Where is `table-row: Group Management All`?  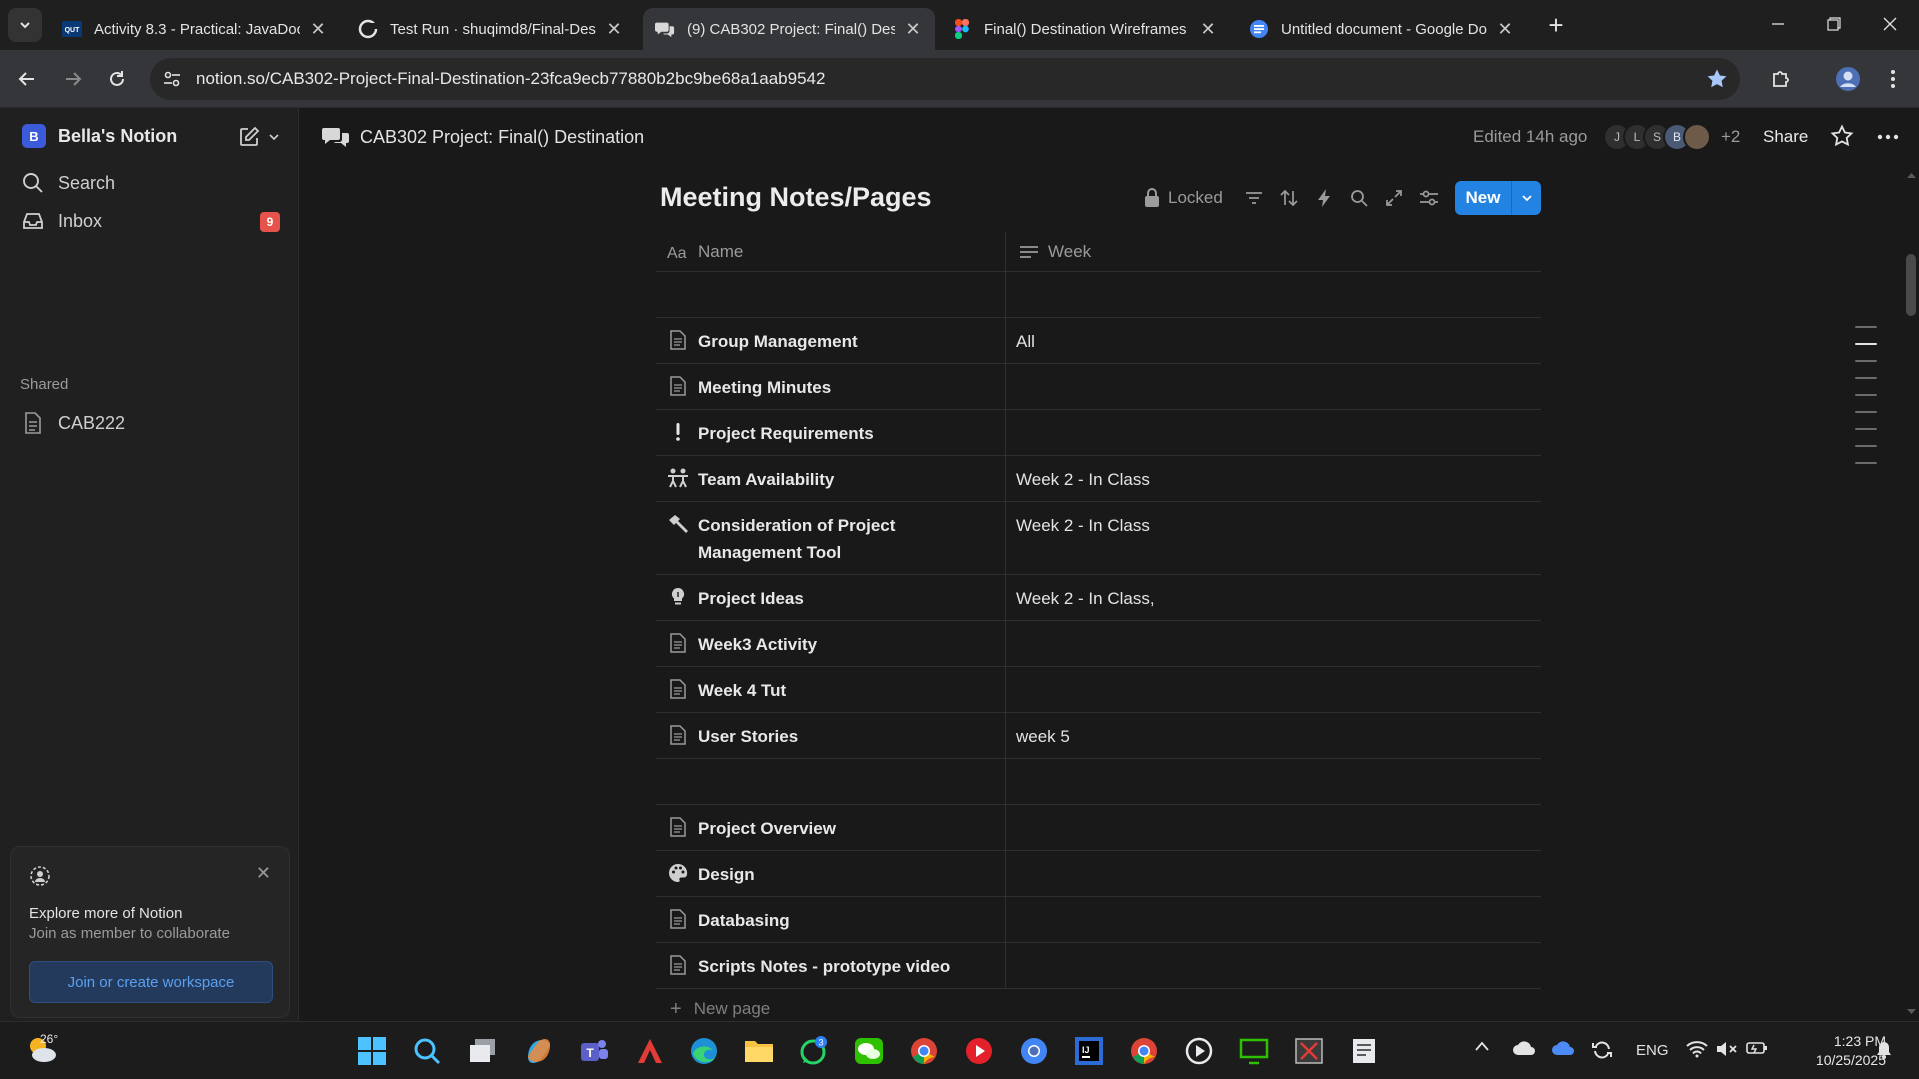
table-row: Group Management All is located at coordinates (1098, 341).